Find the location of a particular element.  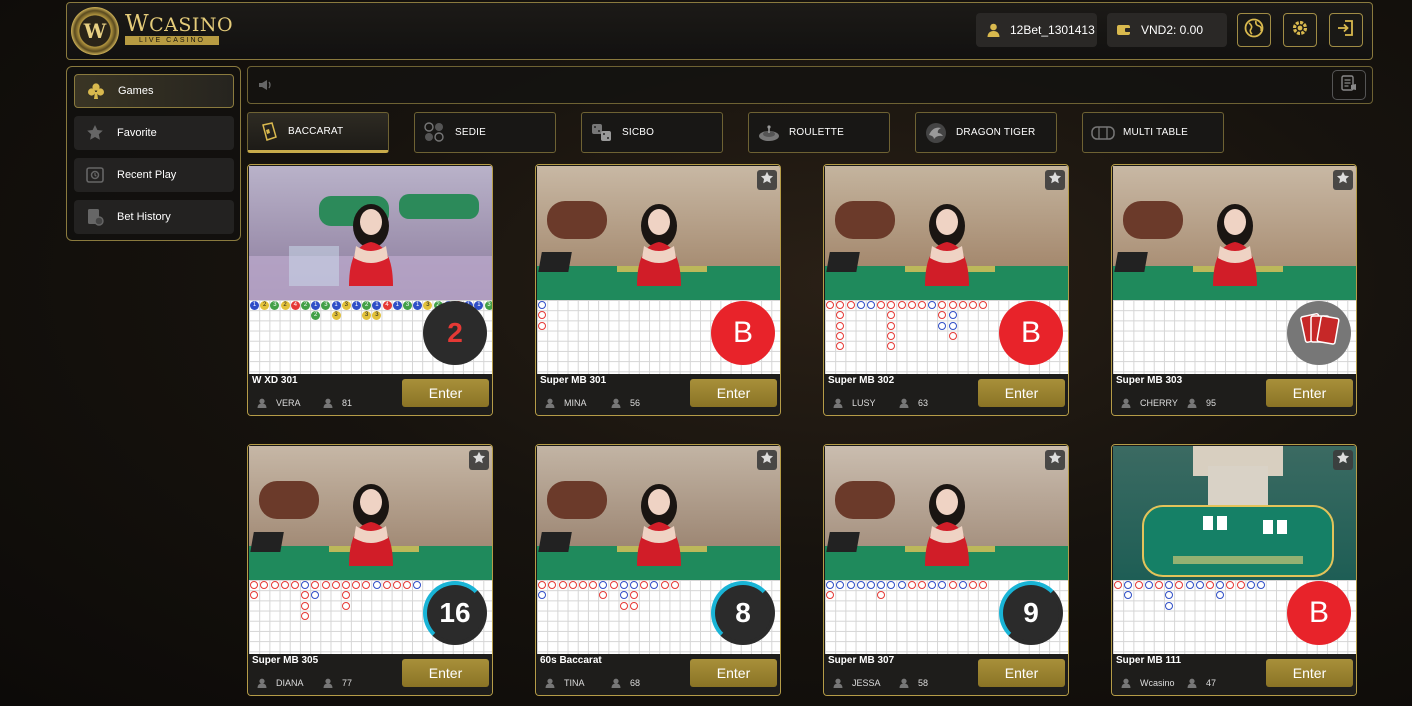

badge-value: 2 is located at coordinates (455, 332).